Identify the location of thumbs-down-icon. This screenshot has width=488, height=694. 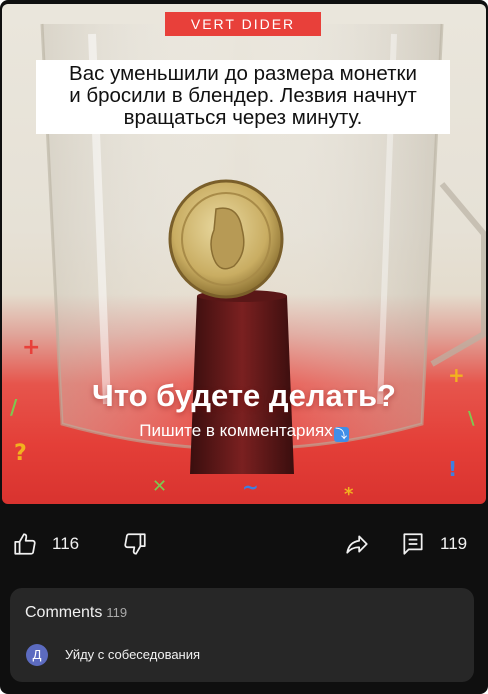
(135, 544).